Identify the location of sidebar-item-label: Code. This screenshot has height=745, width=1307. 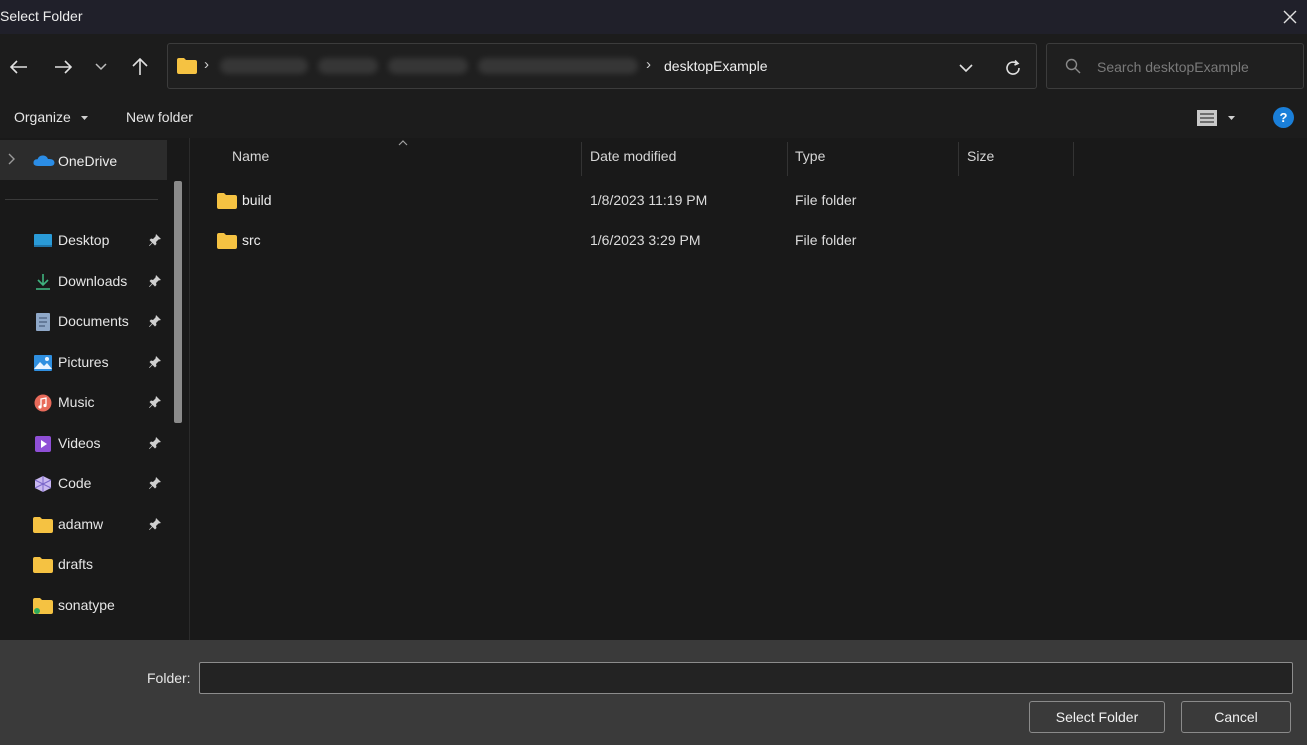
(75, 483).